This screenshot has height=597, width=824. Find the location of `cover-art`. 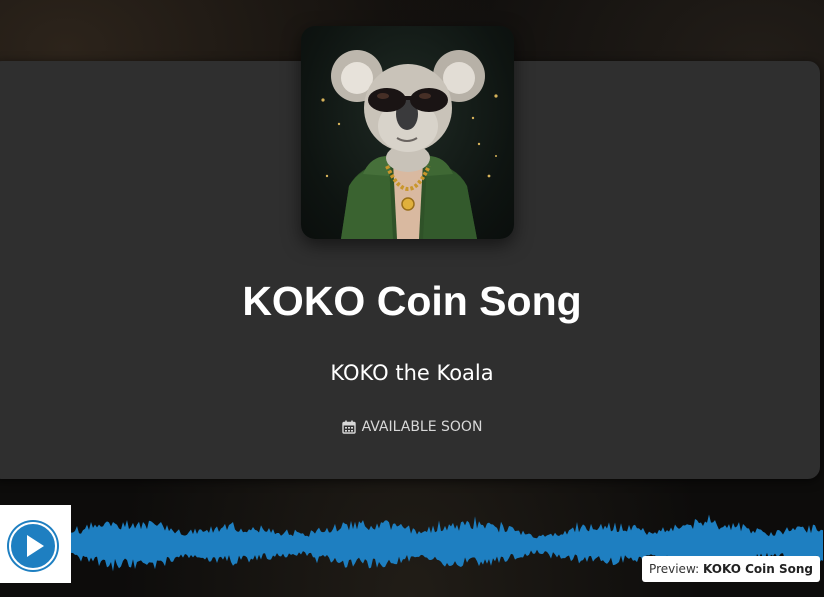

cover-art is located at coordinates (407, 132).